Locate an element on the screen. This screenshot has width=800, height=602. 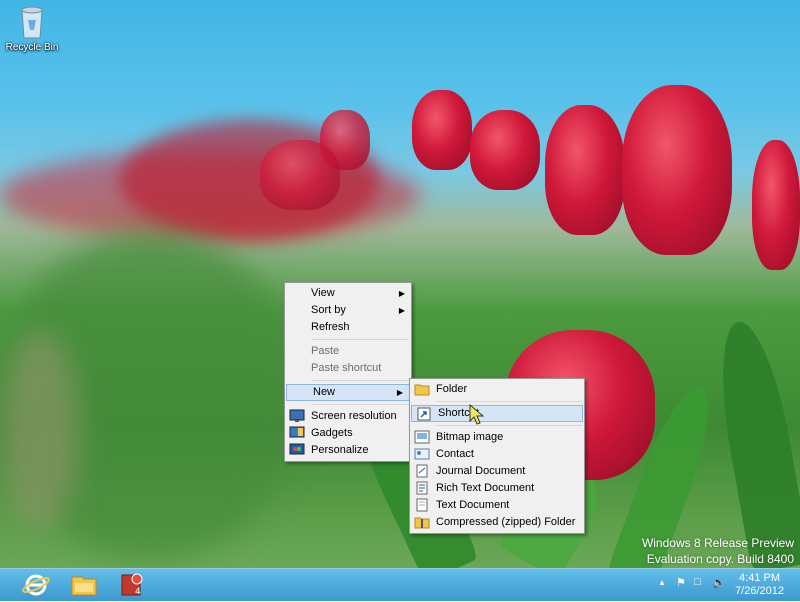
mouse-cursor is located at coordinates (477, 416).